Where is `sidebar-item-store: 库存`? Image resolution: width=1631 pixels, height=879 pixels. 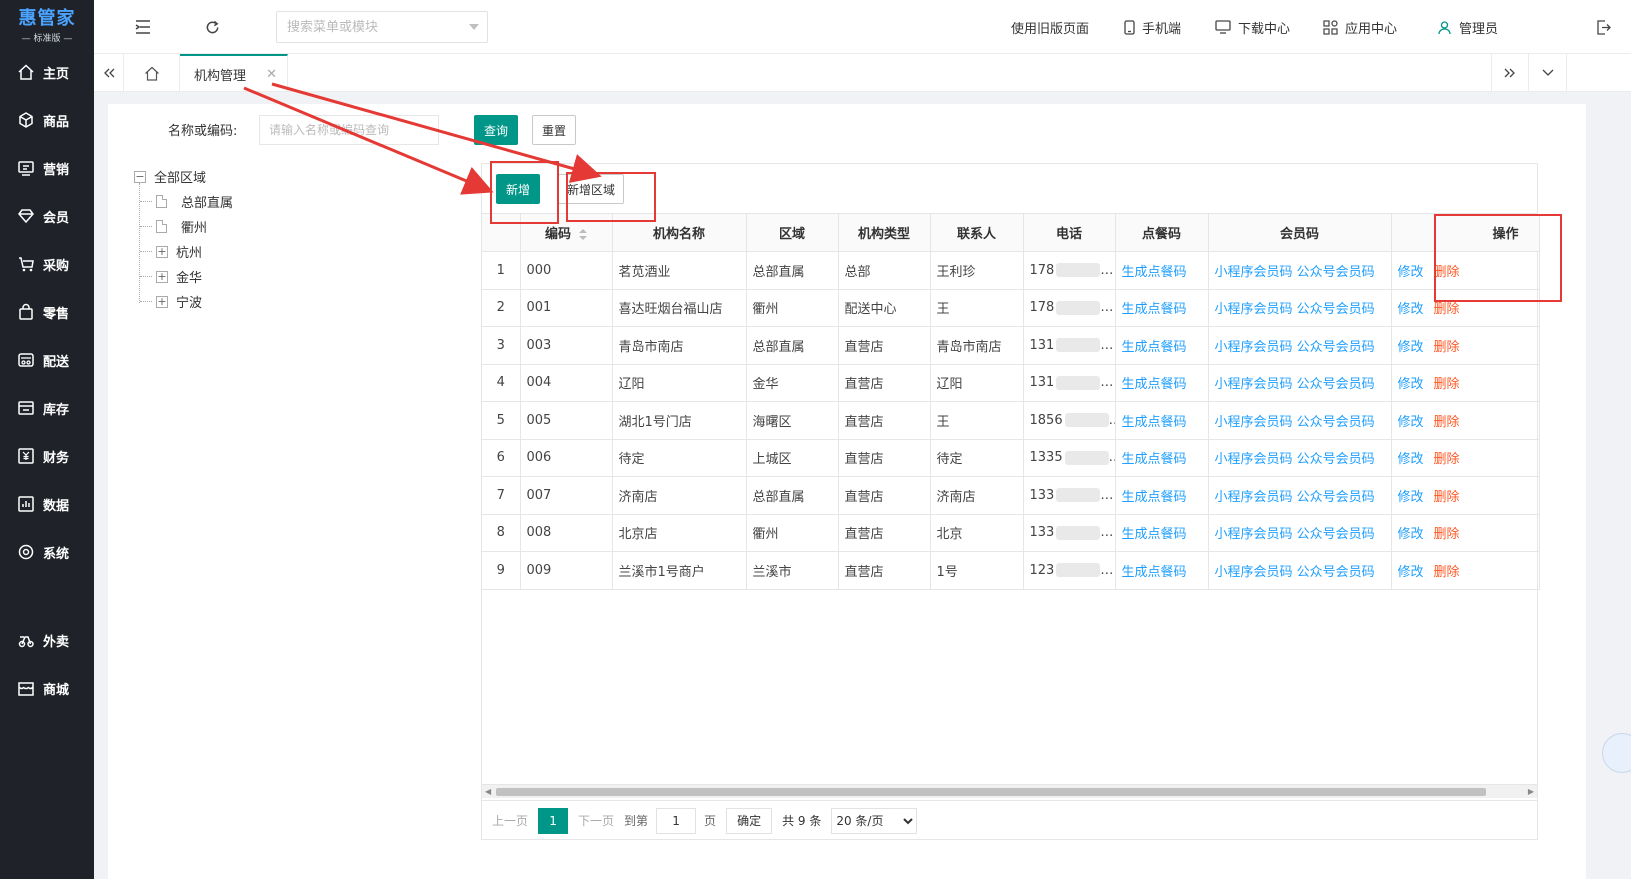 sidebar-item-store: 库存 is located at coordinates (47, 408).